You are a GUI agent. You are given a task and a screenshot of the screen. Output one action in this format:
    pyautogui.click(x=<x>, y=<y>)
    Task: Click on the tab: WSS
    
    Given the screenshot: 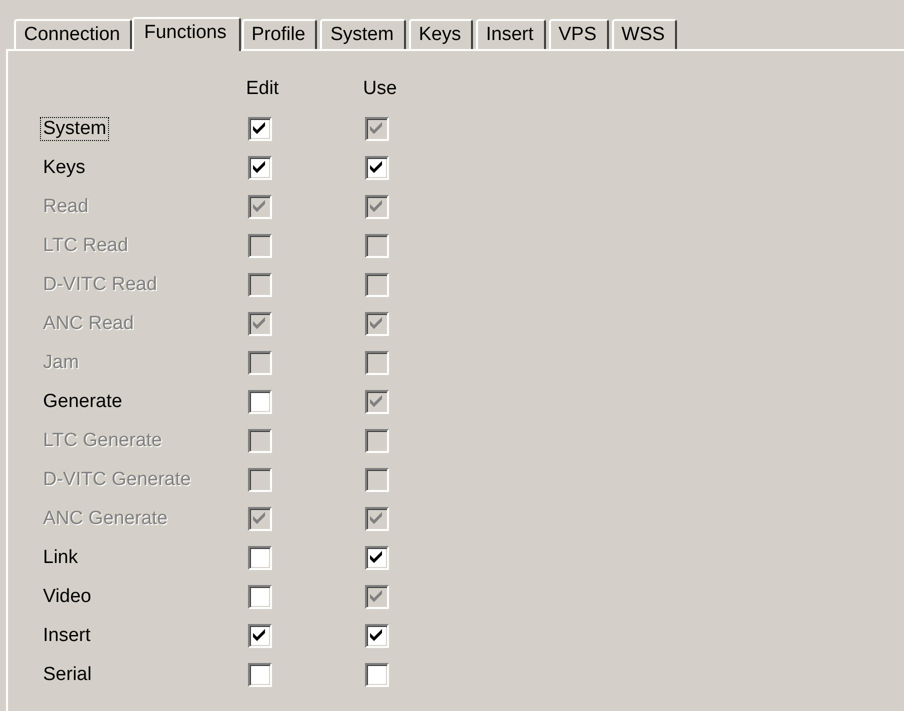 What is the action you would take?
    pyautogui.click(x=644, y=34)
    